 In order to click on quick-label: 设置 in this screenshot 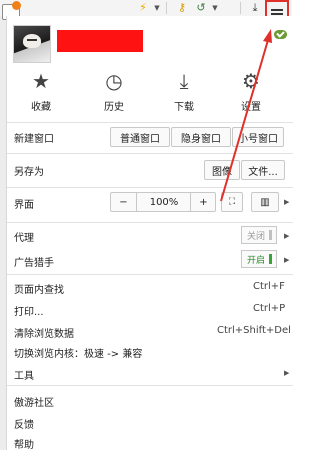, I will do `click(251, 107)`.